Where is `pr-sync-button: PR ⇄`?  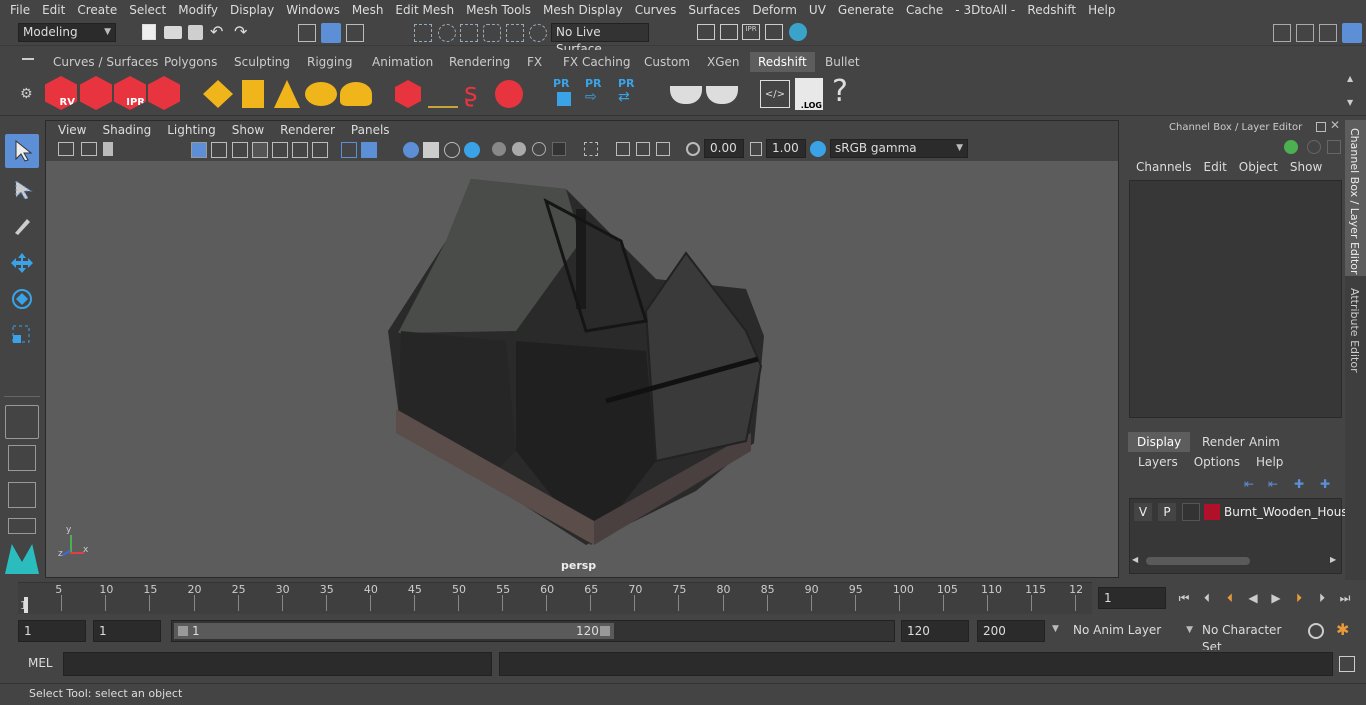 pr-sync-button: PR ⇄ is located at coordinates (632, 94).